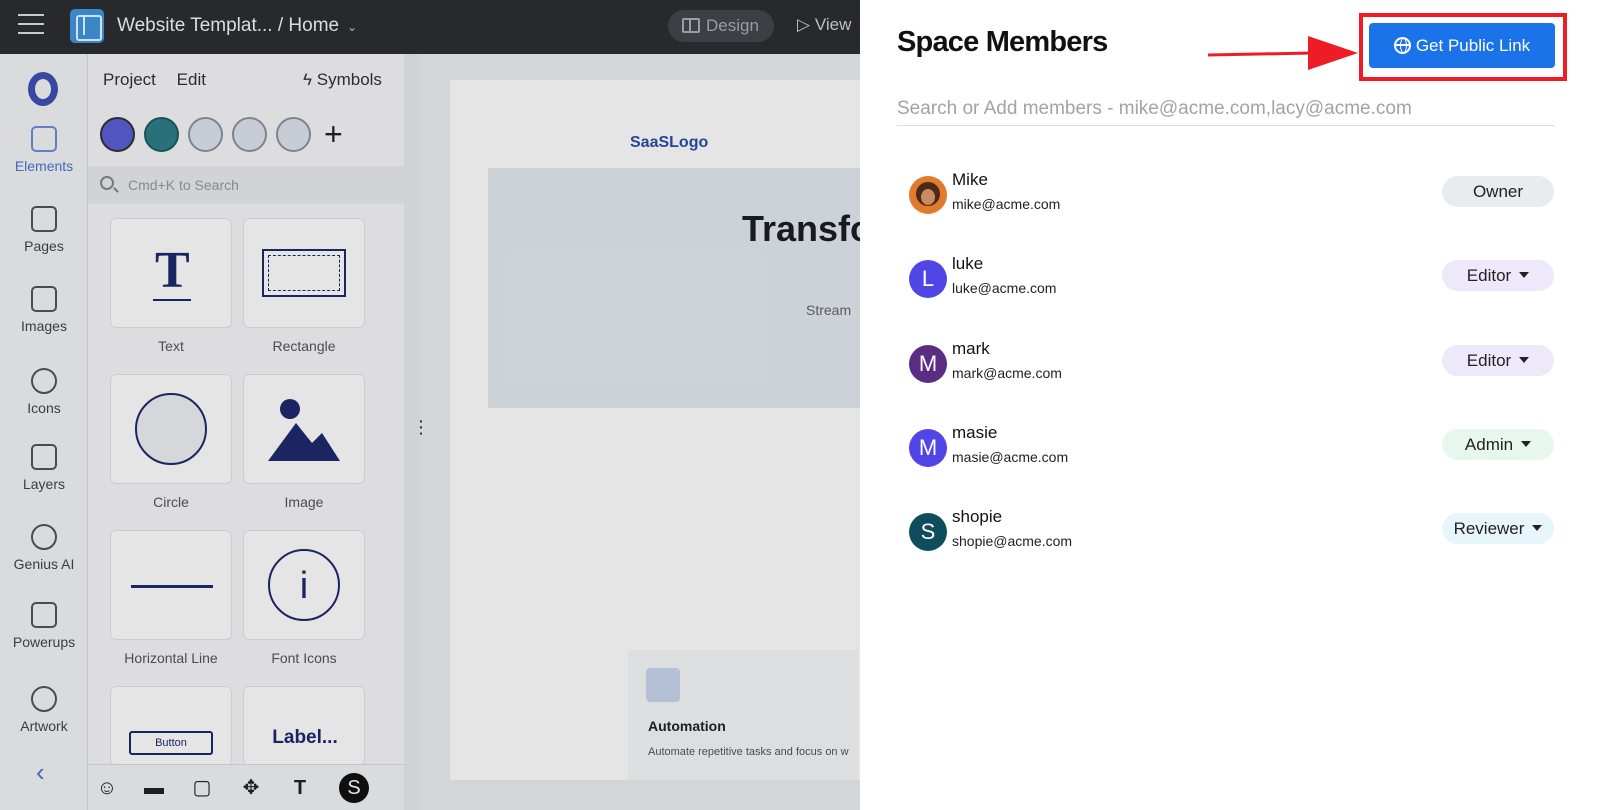 The image size is (1600, 810). What do you see at coordinates (1006, 204) in the screenshot?
I see `member-email: mike@acme.com` at bounding box center [1006, 204].